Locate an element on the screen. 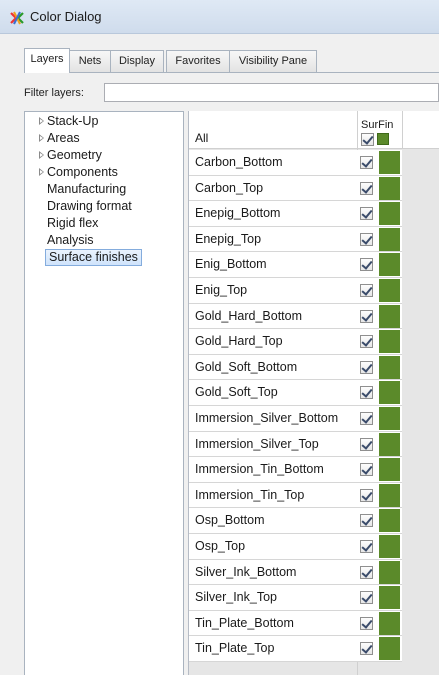 The image size is (439, 675). table-row: Silver_Ink_Bottom is located at coordinates (295, 572).